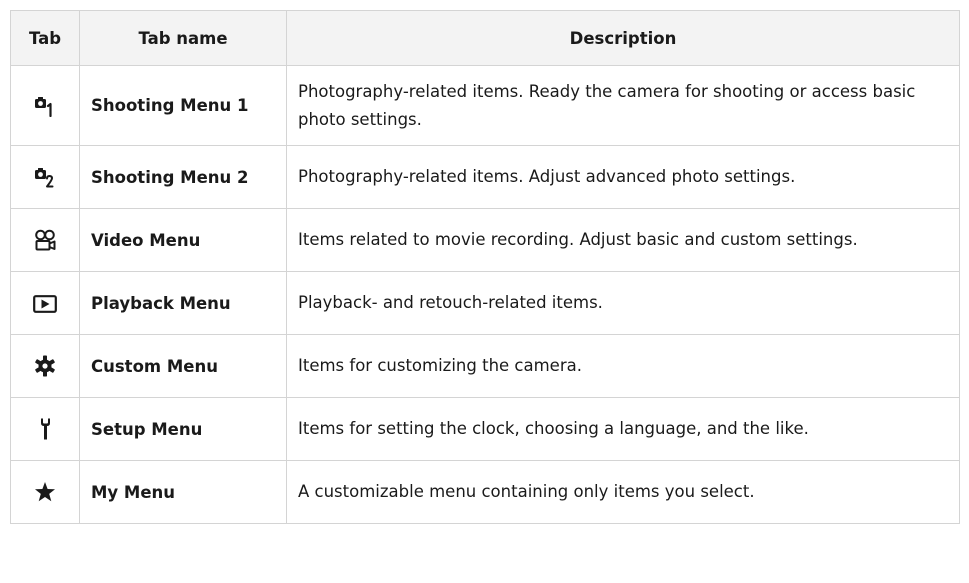 Image resolution: width=969 pixels, height=583 pixels. I want to click on table-header-row: Tab Tab name Description, so click(485, 38).